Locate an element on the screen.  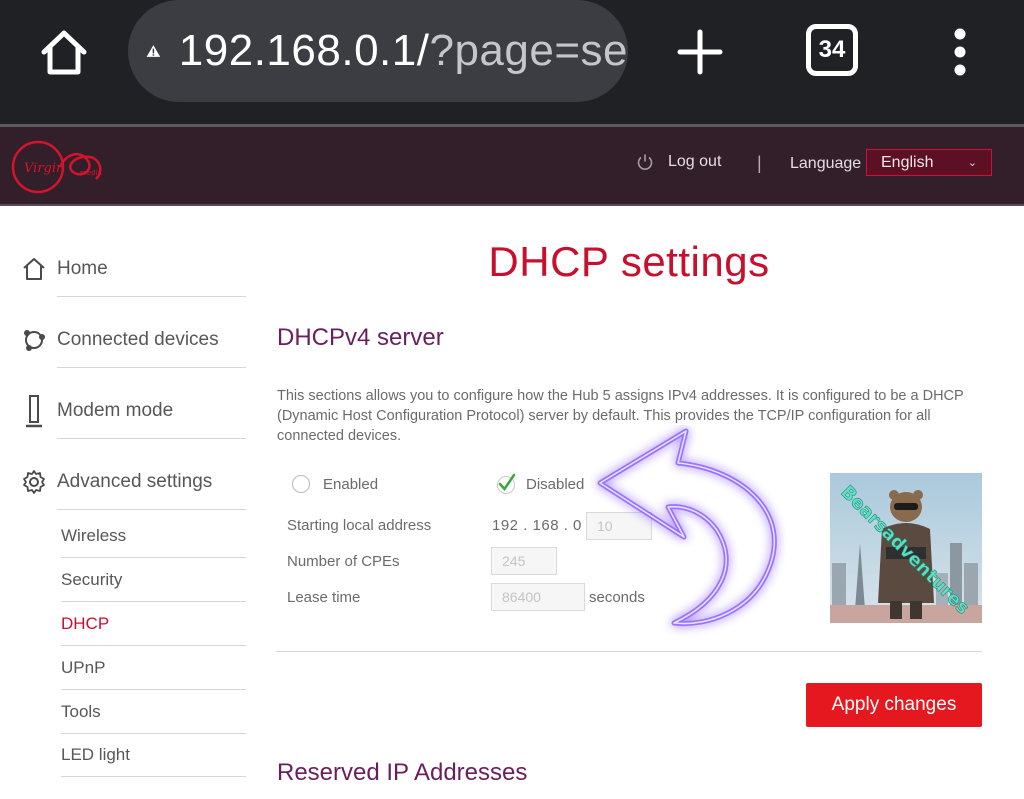
sidebar-subitem-dhcp: DHCP is located at coordinates (153, 630).